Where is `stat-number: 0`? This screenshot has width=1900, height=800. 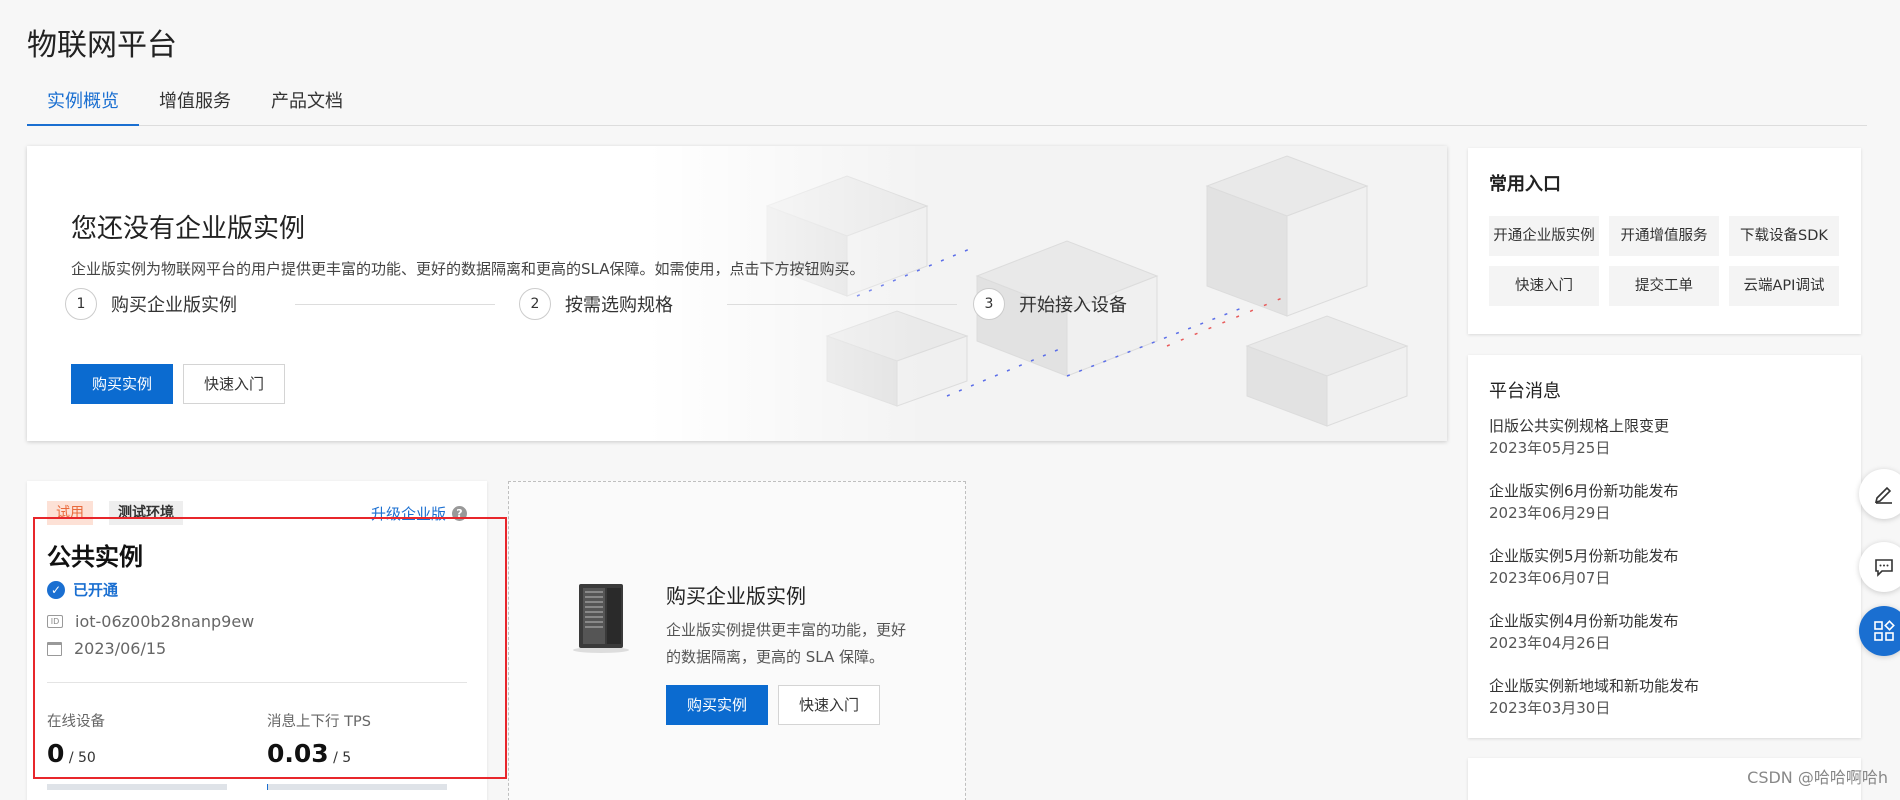
stat-number: 0 is located at coordinates (56, 753).